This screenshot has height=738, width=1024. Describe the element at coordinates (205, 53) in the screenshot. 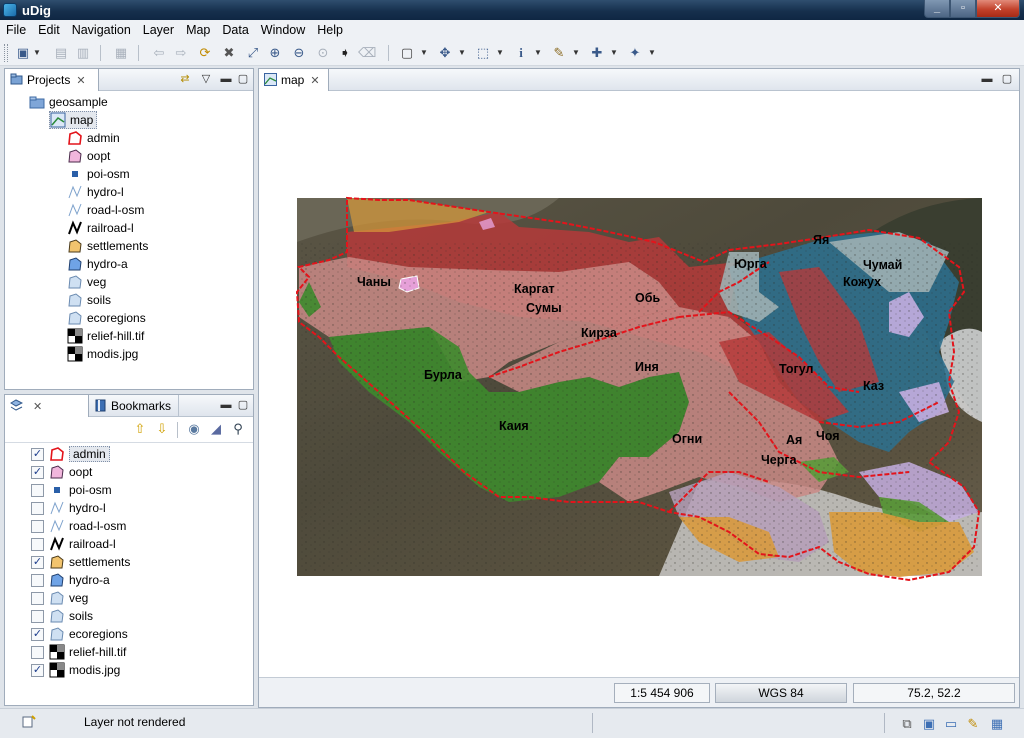

I see `refresh-icon: ⟳` at that location.